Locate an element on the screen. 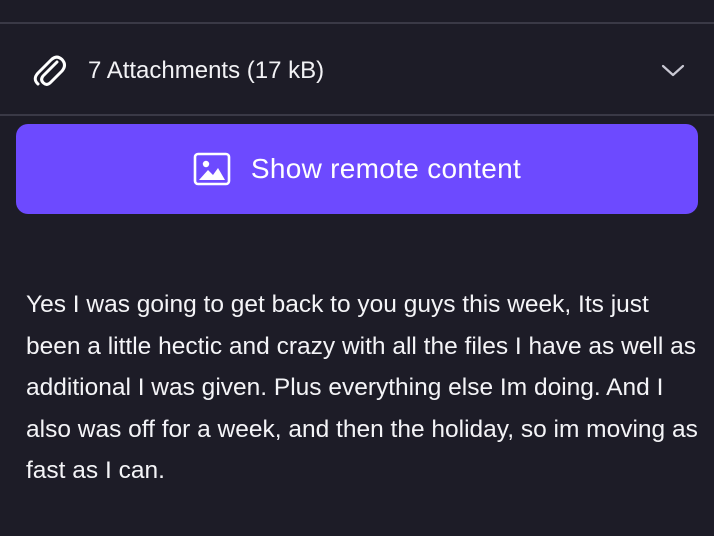 The image size is (714, 536). chevron-down-icon is located at coordinates (673, 70).